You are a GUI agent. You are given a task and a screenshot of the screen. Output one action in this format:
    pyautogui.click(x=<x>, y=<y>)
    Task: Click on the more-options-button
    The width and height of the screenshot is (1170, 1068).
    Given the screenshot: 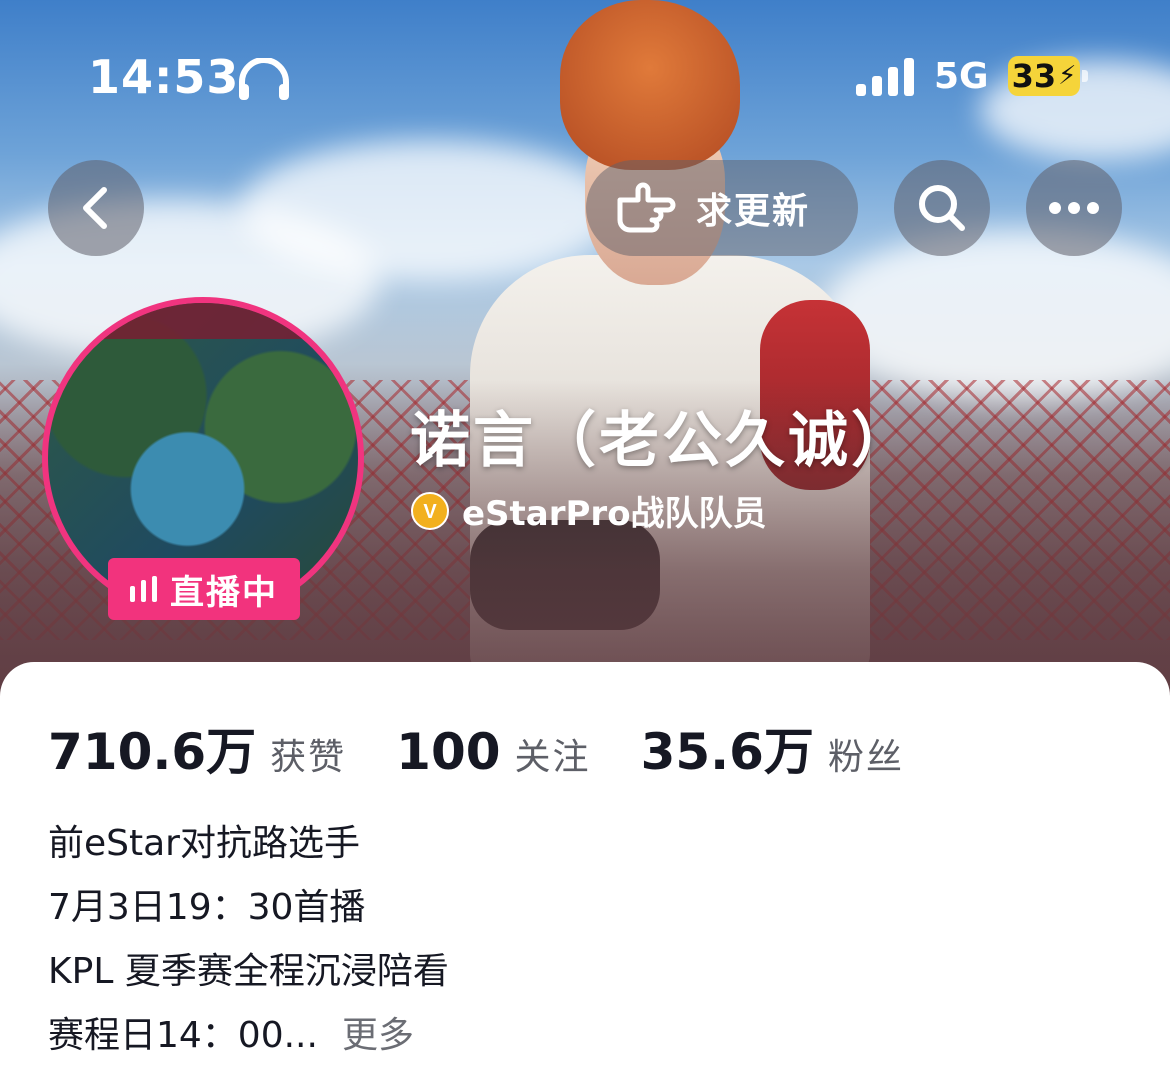 What is the action you would take?
    pyautogui.click(x=1074, y=208)
    